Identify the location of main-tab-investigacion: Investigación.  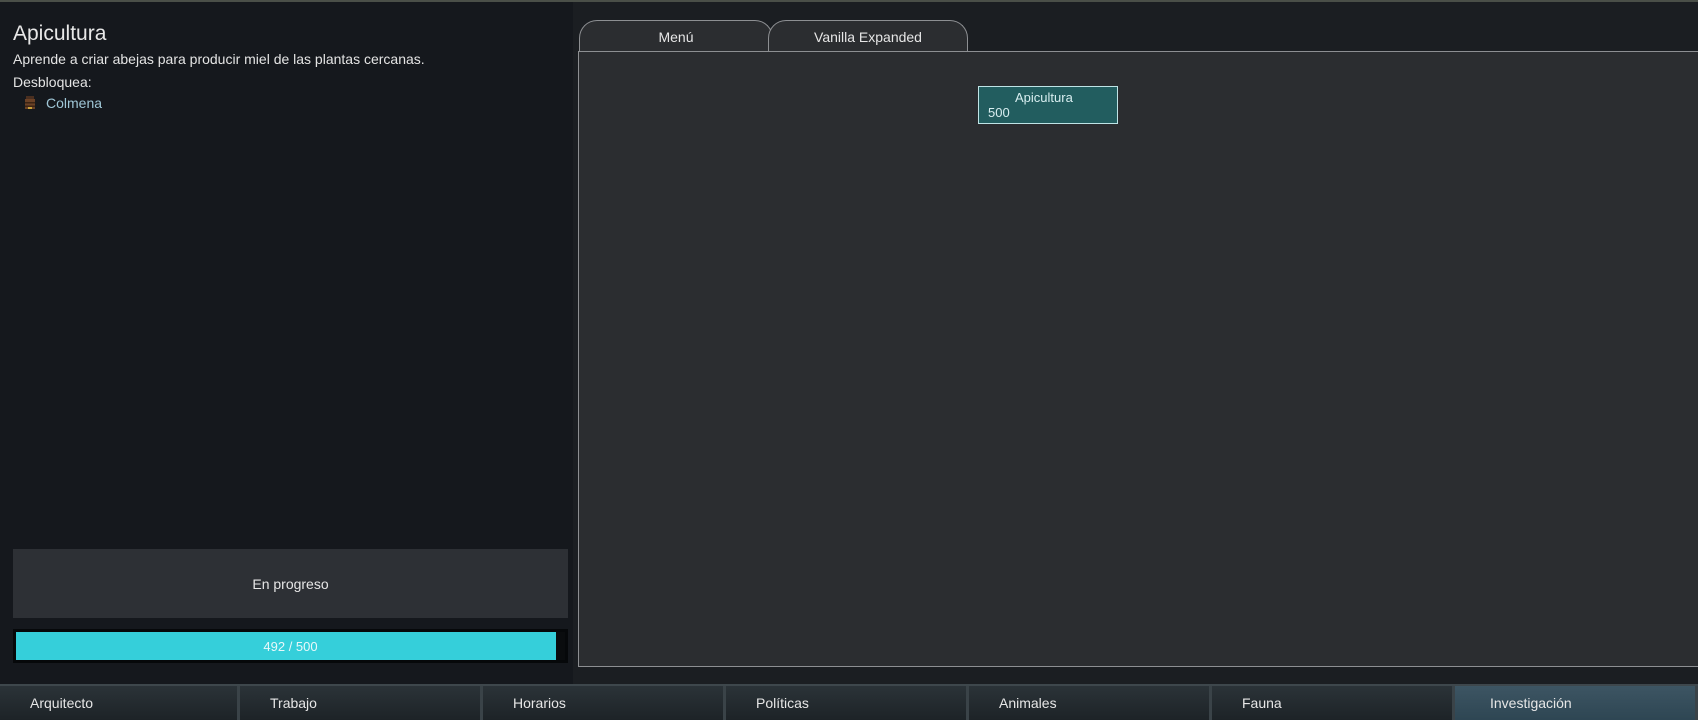
(1576, 703).